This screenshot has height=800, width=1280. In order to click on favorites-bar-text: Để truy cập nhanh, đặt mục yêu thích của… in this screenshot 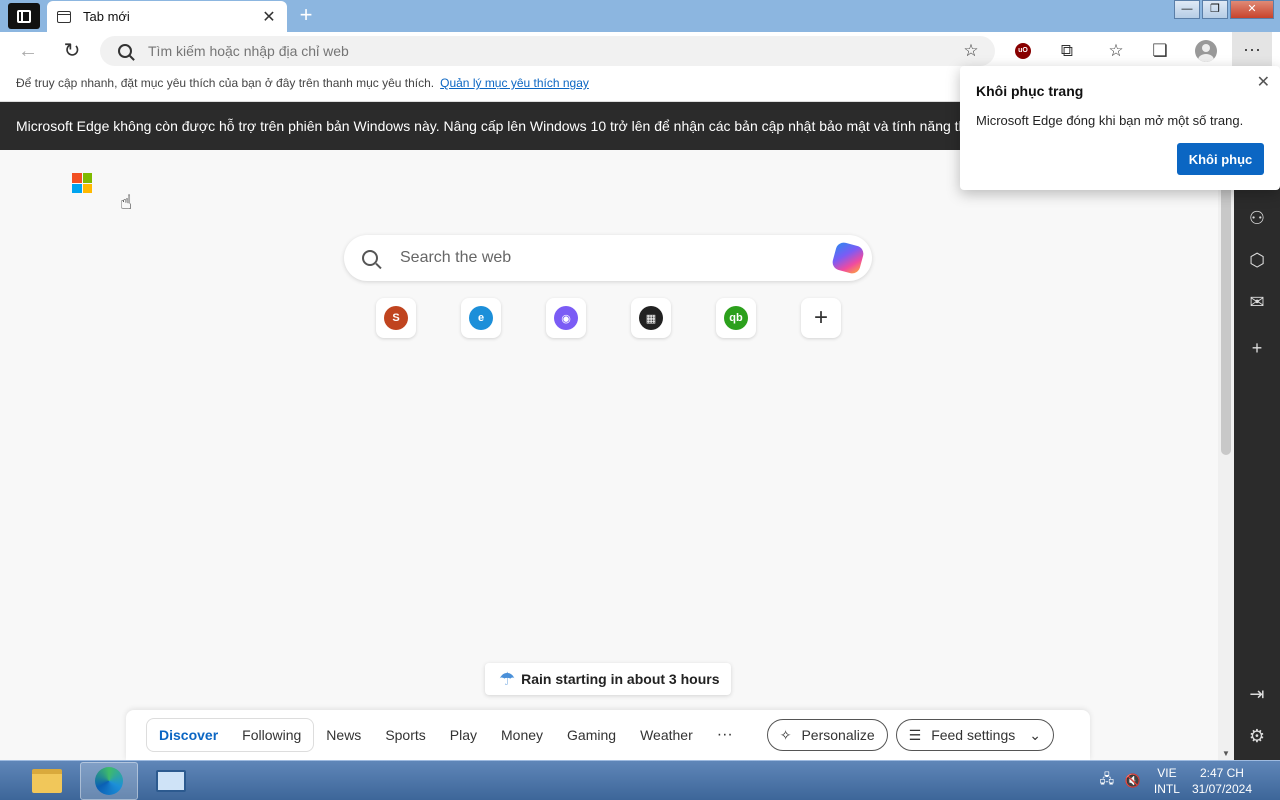, I will do `click(225, 83)`.